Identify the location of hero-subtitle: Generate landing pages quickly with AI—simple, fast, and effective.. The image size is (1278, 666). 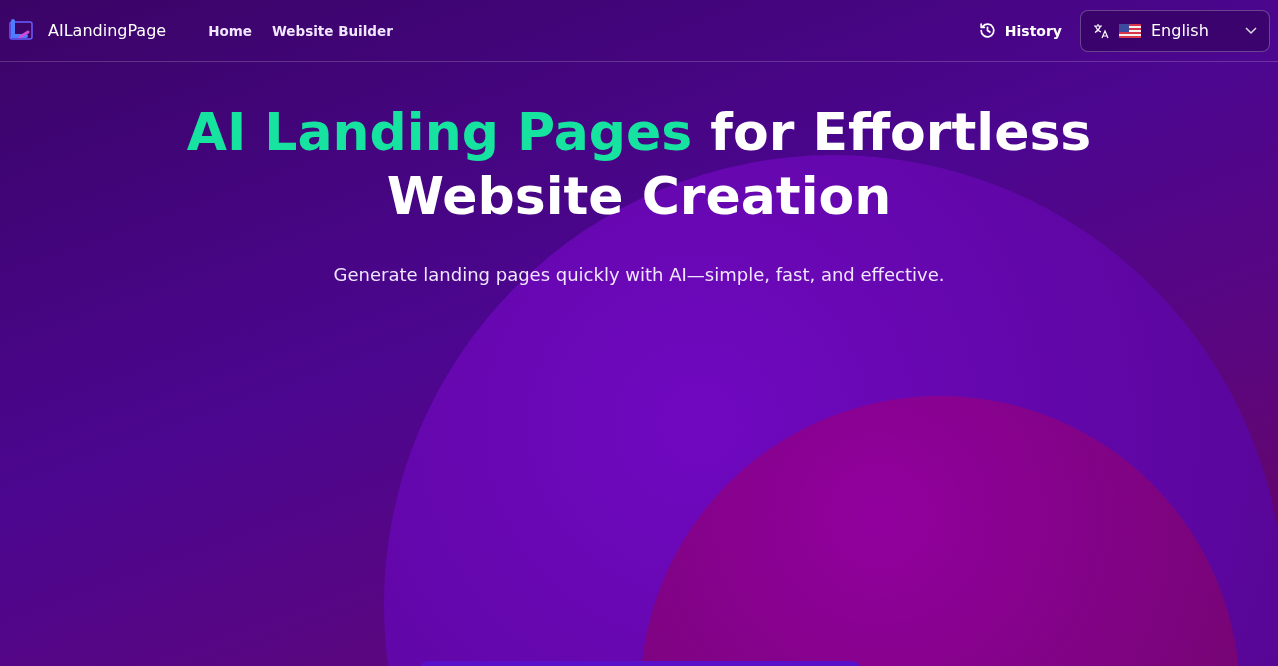
(639, 274).